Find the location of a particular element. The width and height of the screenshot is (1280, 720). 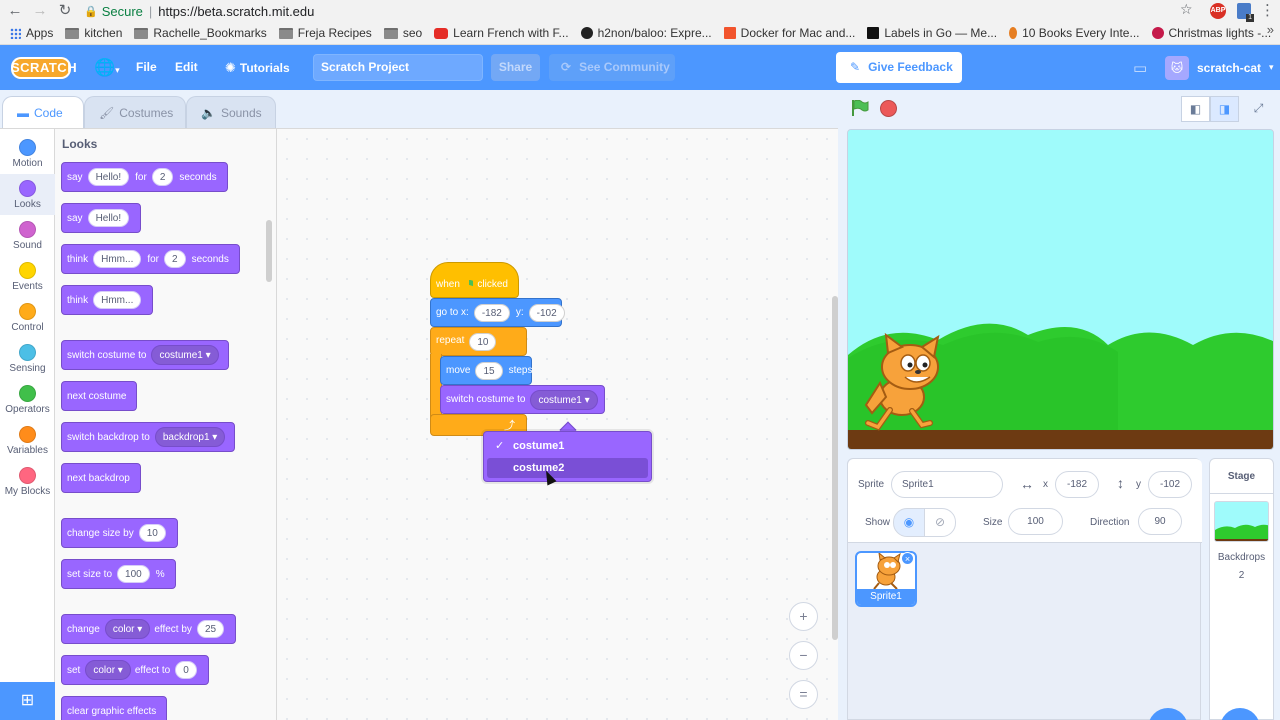

bookmark-star-icon: ☆ is located at coordinates (1186, 9).